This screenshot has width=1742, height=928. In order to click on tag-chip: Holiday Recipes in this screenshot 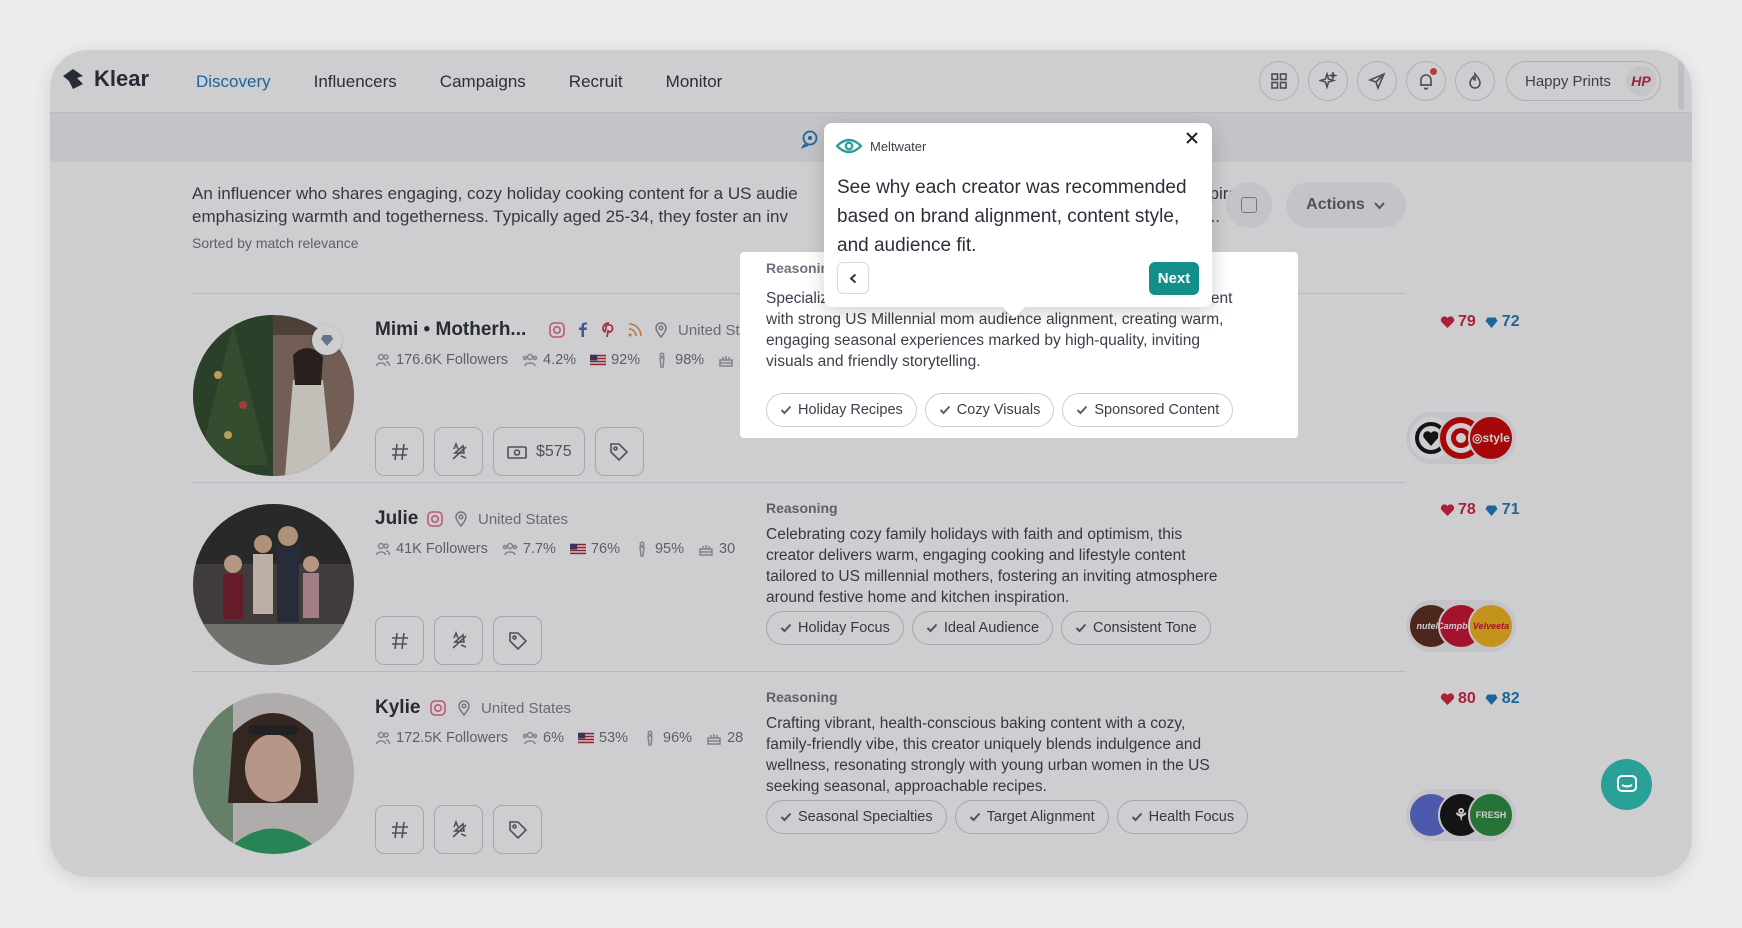, I will do `click(841, 410)`.